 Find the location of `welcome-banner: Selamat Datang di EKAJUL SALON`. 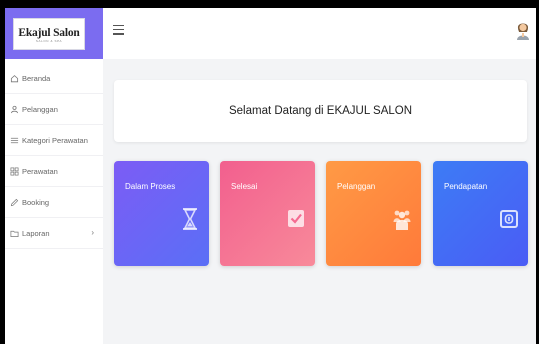

welcome-banner: Selamat Datang di EKAJUL SALON is located at coordinates (320, 111).